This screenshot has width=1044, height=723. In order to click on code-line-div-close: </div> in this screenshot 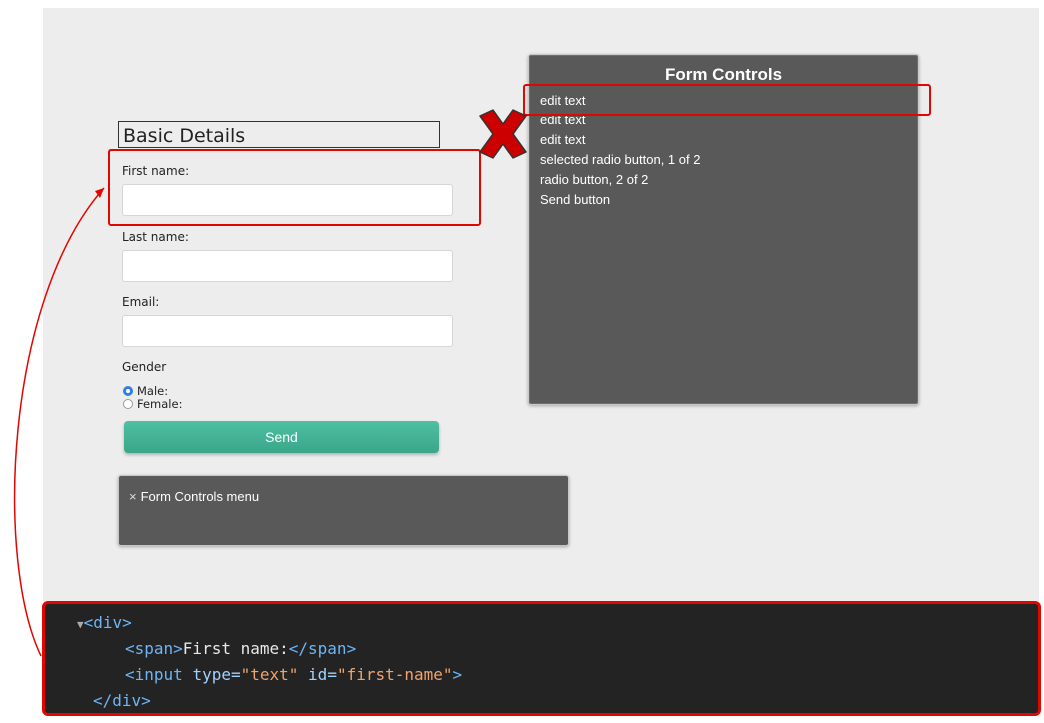, I will do `click(122, 701)`.